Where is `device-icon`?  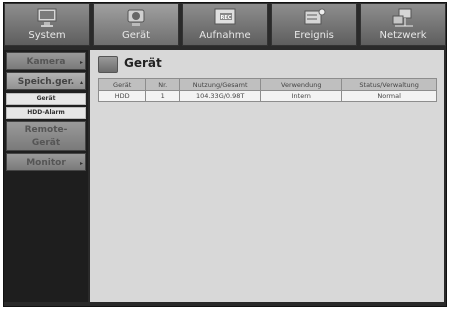 device-icon is located at coordinates (108, 64).